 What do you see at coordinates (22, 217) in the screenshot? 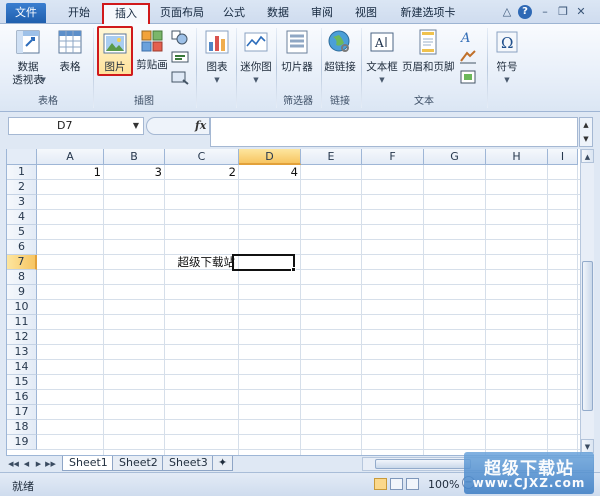
I see `row-header-4: 4` at bounding box center [22, 217].